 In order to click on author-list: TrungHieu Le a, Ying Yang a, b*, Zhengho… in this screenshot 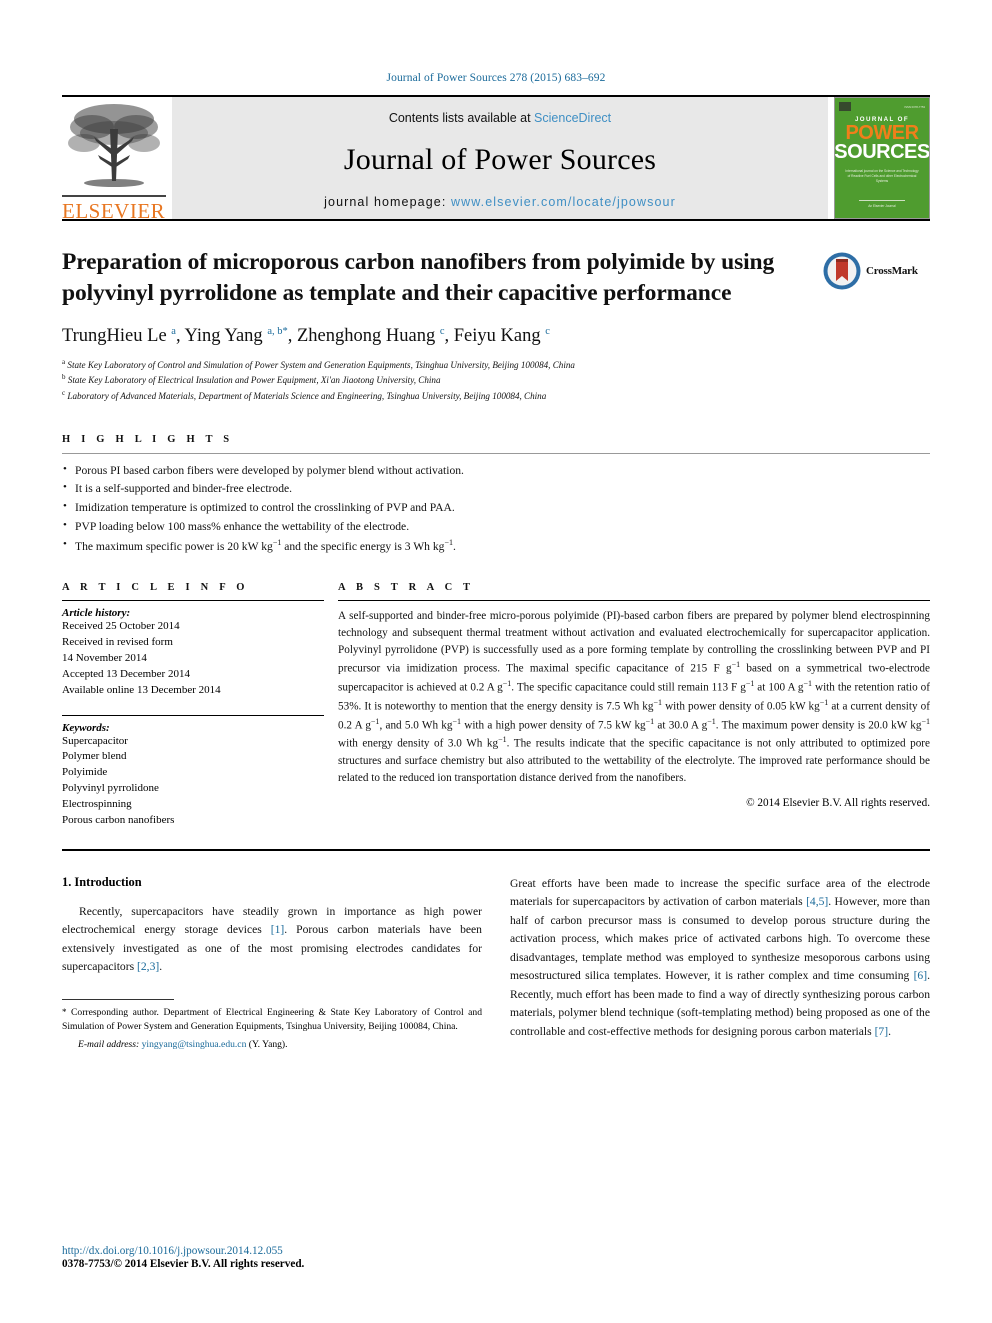, I will do `click(306, 335)`.